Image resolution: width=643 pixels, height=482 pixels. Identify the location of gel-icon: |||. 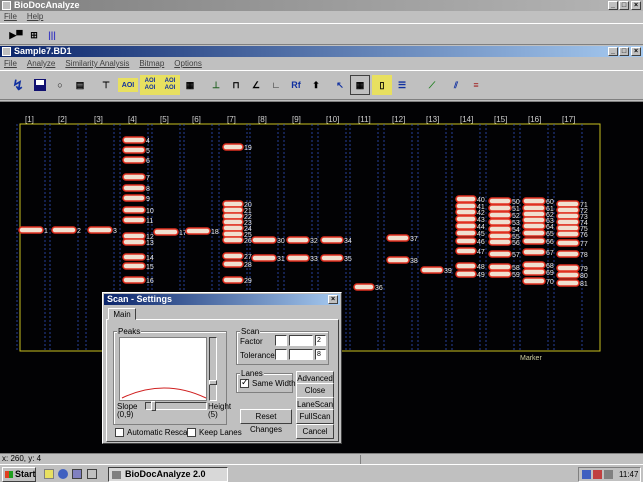
(52, 35).